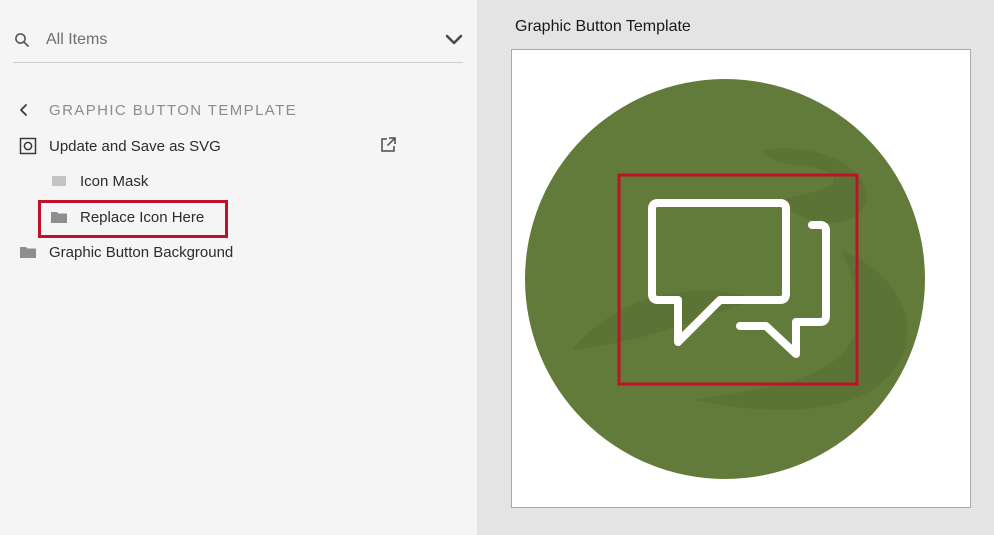  What do you see at coordinates (238, 43) in the screenshot?
I see `search-dropdown: All Items` at bounding box center [238, 43].